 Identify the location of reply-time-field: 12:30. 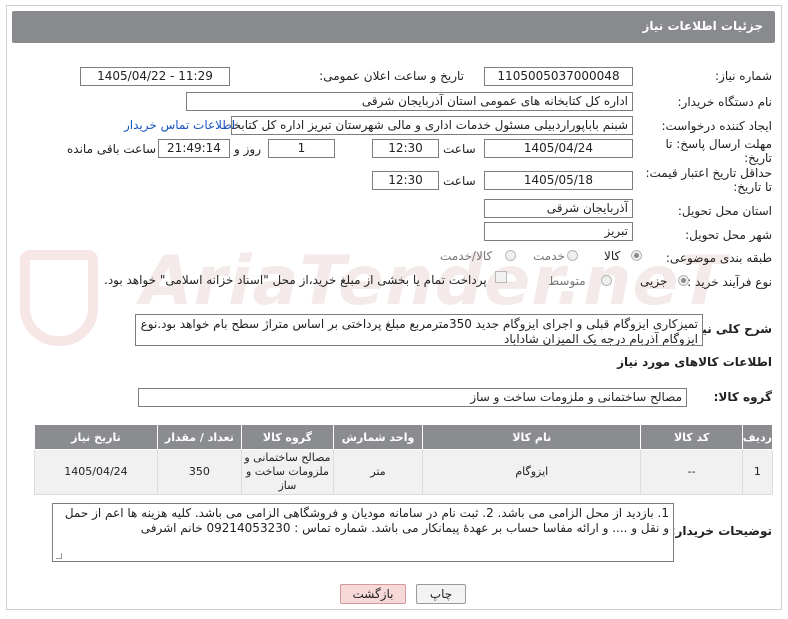
(405, 148).